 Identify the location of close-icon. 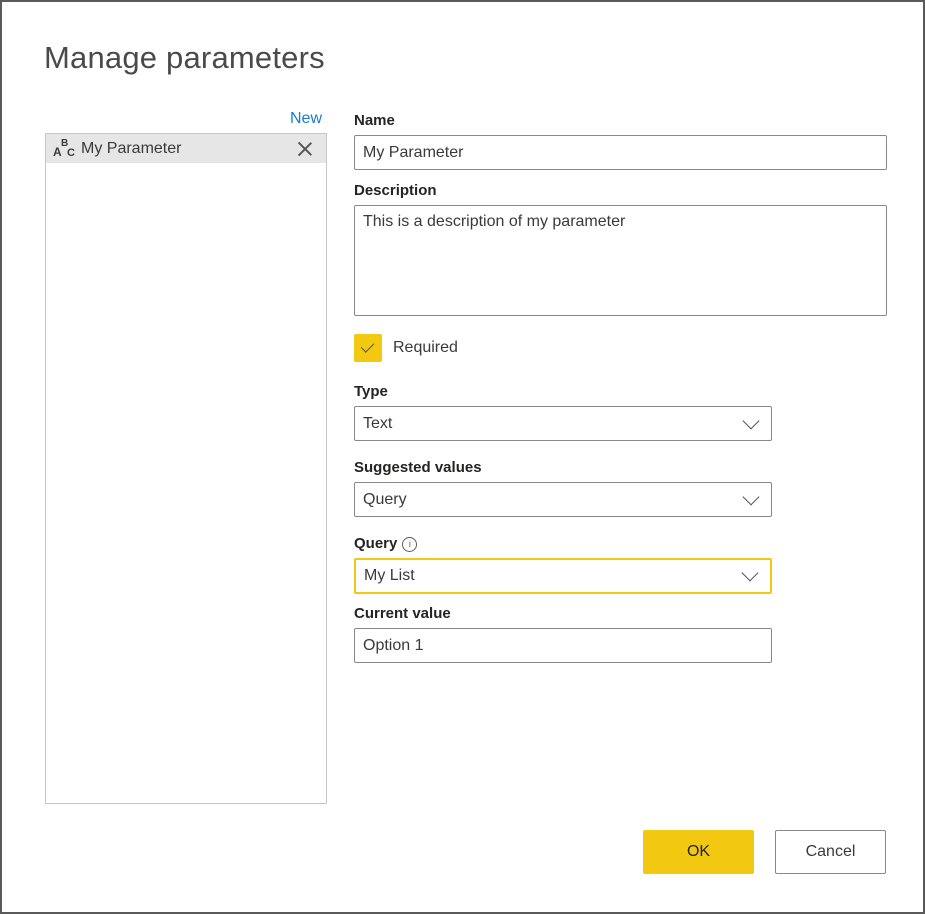
(305, 149).